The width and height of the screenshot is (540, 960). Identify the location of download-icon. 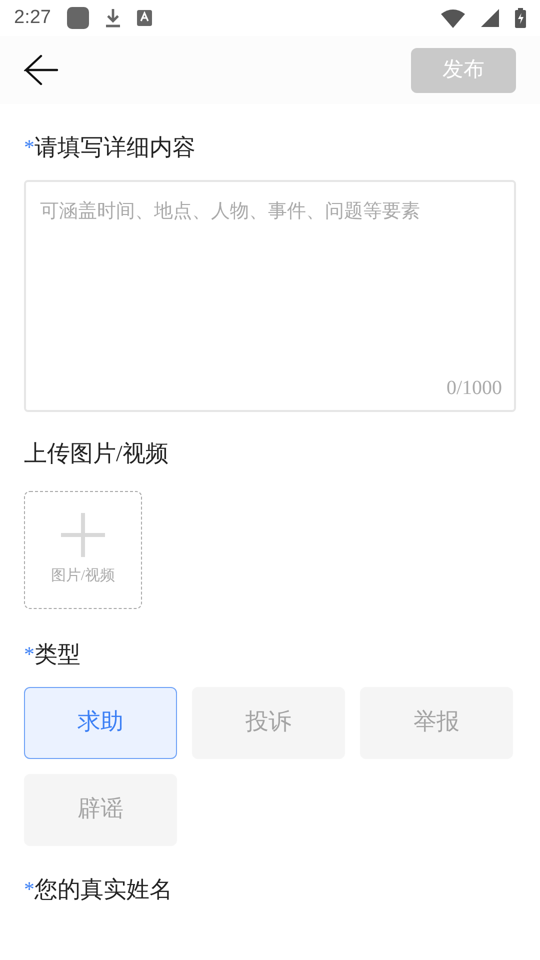
(112, 18).